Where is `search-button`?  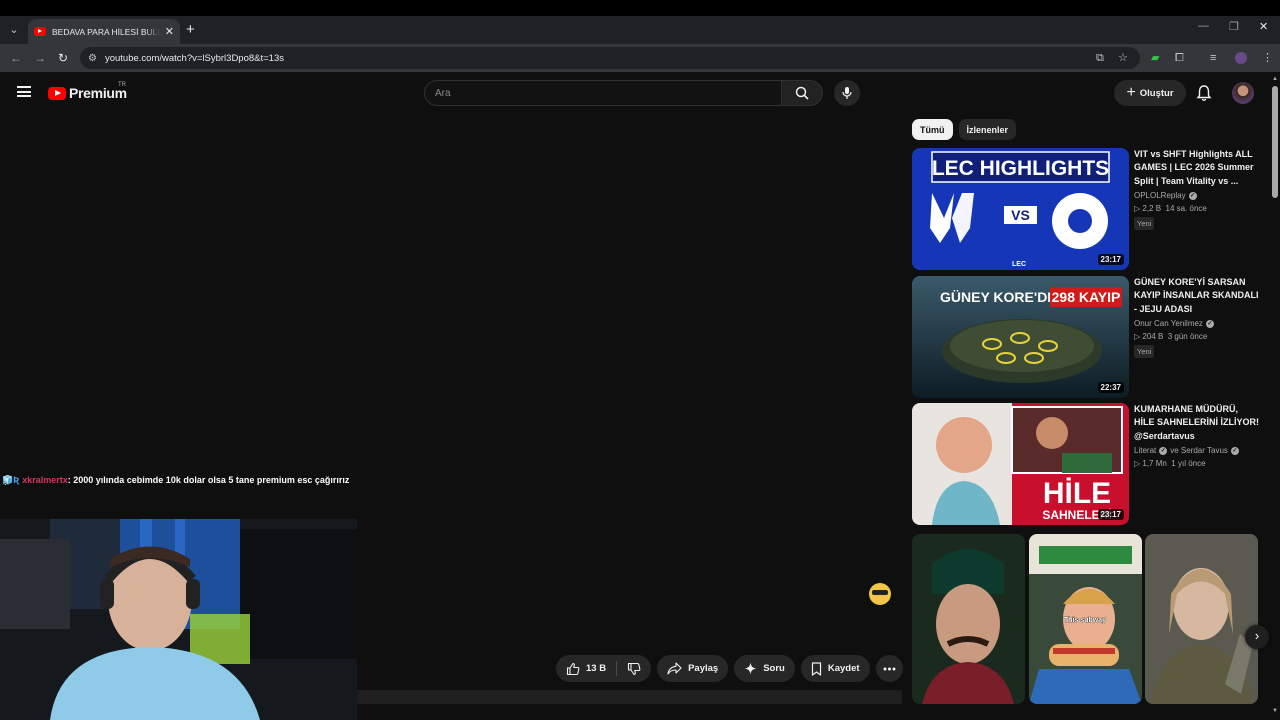
search-button is located at coordinates (802, 93).